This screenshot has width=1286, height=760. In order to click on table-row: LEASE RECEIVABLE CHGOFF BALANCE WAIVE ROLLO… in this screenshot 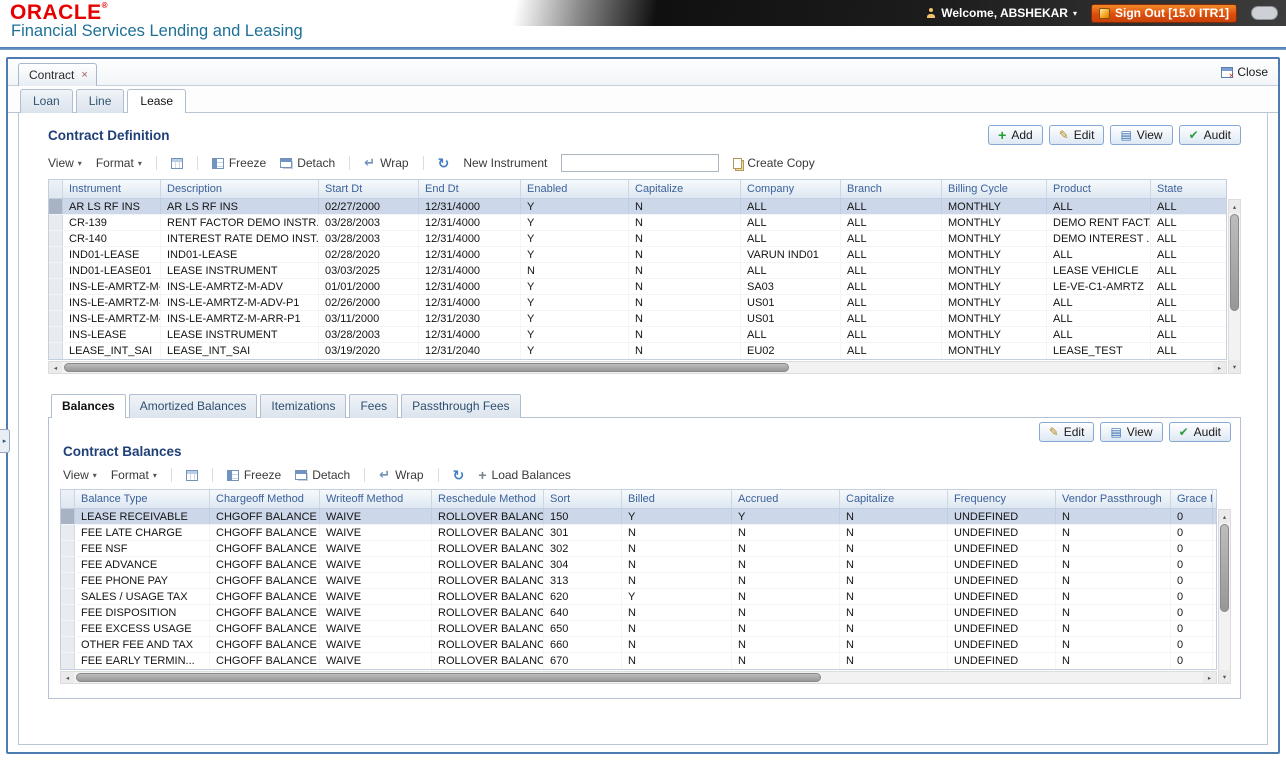, I will do `click(638, 517)`.